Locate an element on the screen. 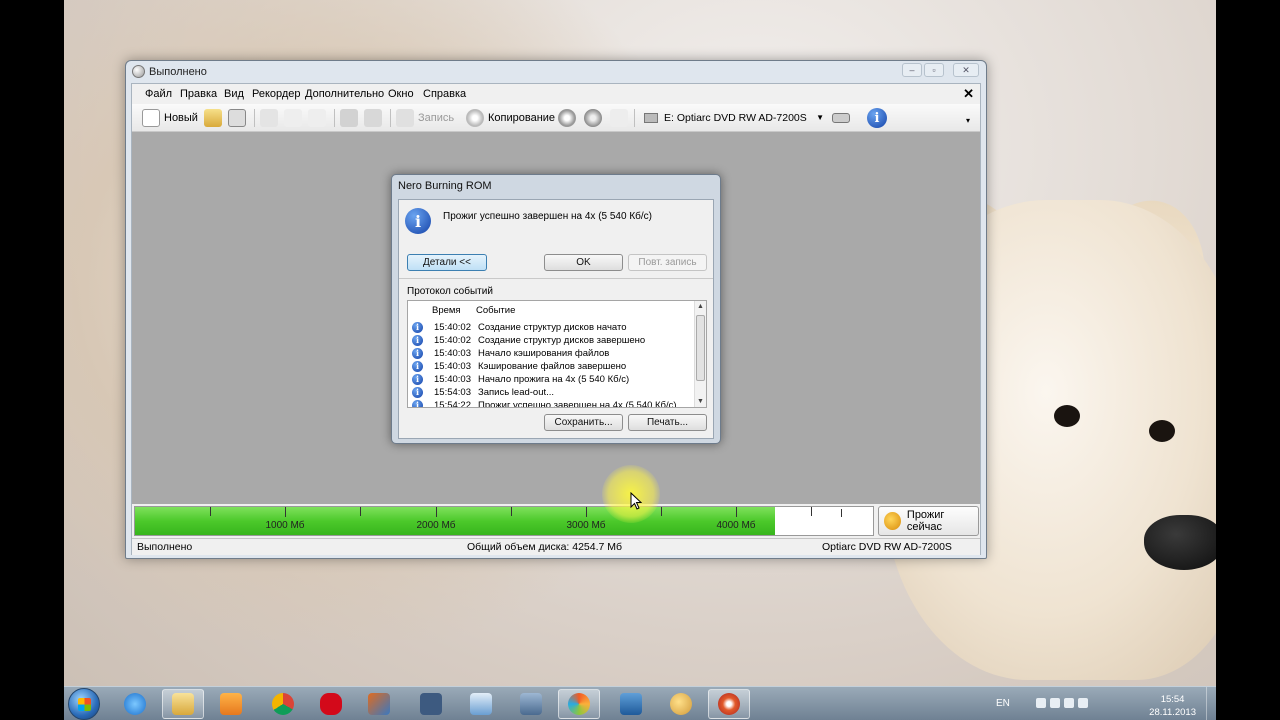 This screenshot has height=720, width=1280. info-button: i is located at coordinates (877, 118).